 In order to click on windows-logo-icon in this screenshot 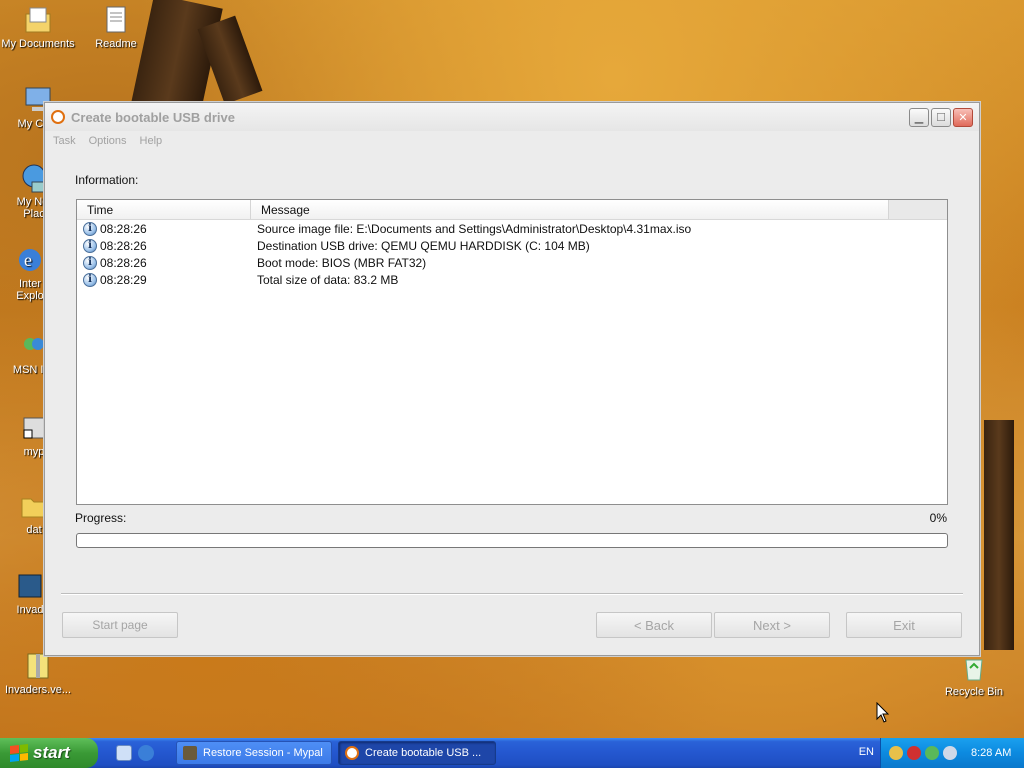, I will do `click(19, 753)`.